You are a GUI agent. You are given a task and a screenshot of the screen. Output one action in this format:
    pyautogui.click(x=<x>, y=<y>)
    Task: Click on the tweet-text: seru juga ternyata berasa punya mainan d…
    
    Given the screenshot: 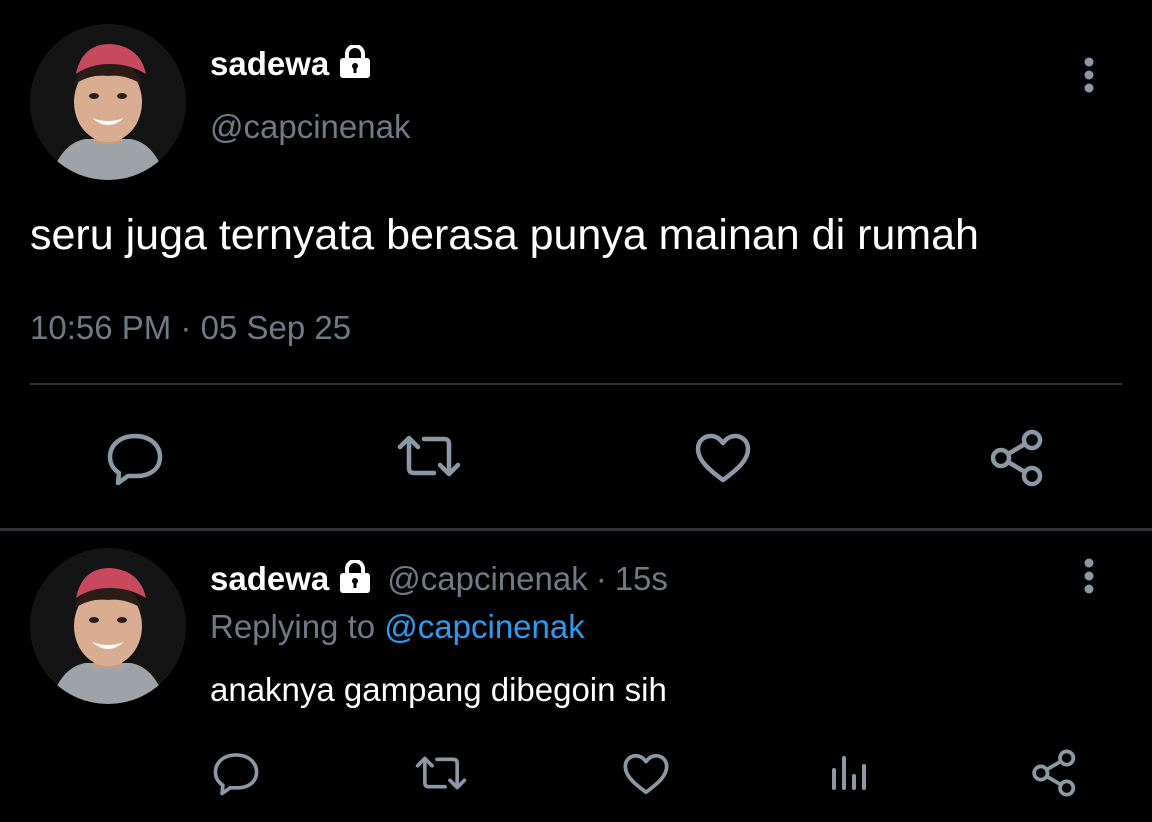 What is the action you would take?
    pyautogui.click(x=504, y=235)
    